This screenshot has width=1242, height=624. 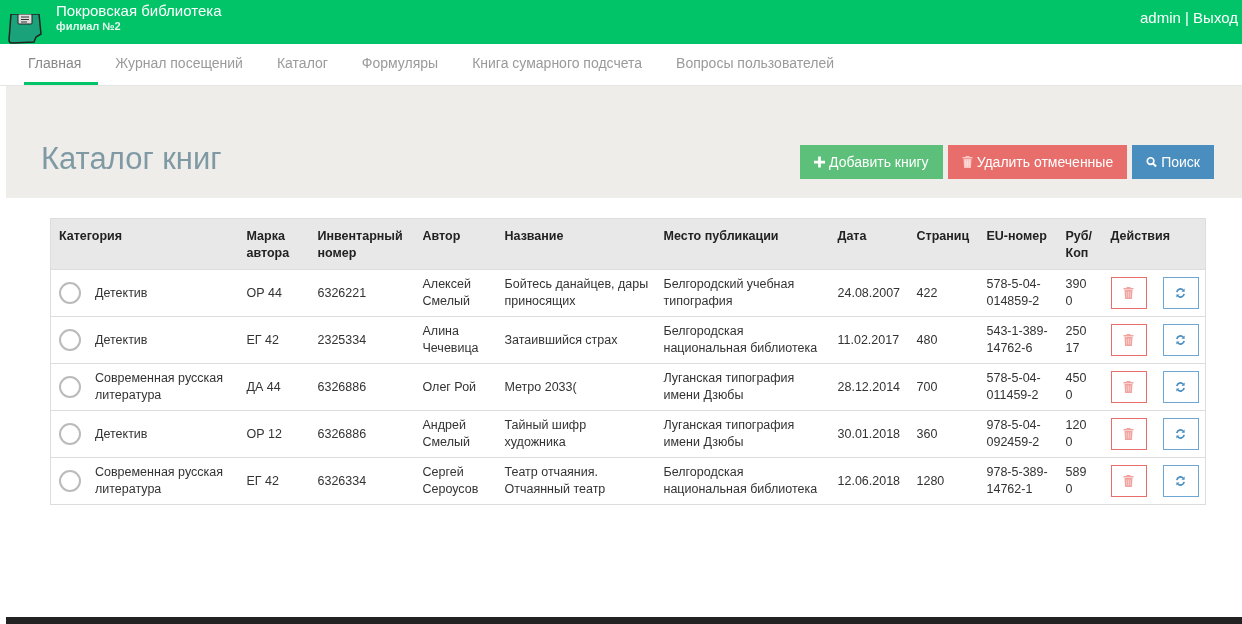 What do you see at coordinates (362, 481) in the screenshot?
I see `table-cell: 6326334` at bounding box center [362, 481].